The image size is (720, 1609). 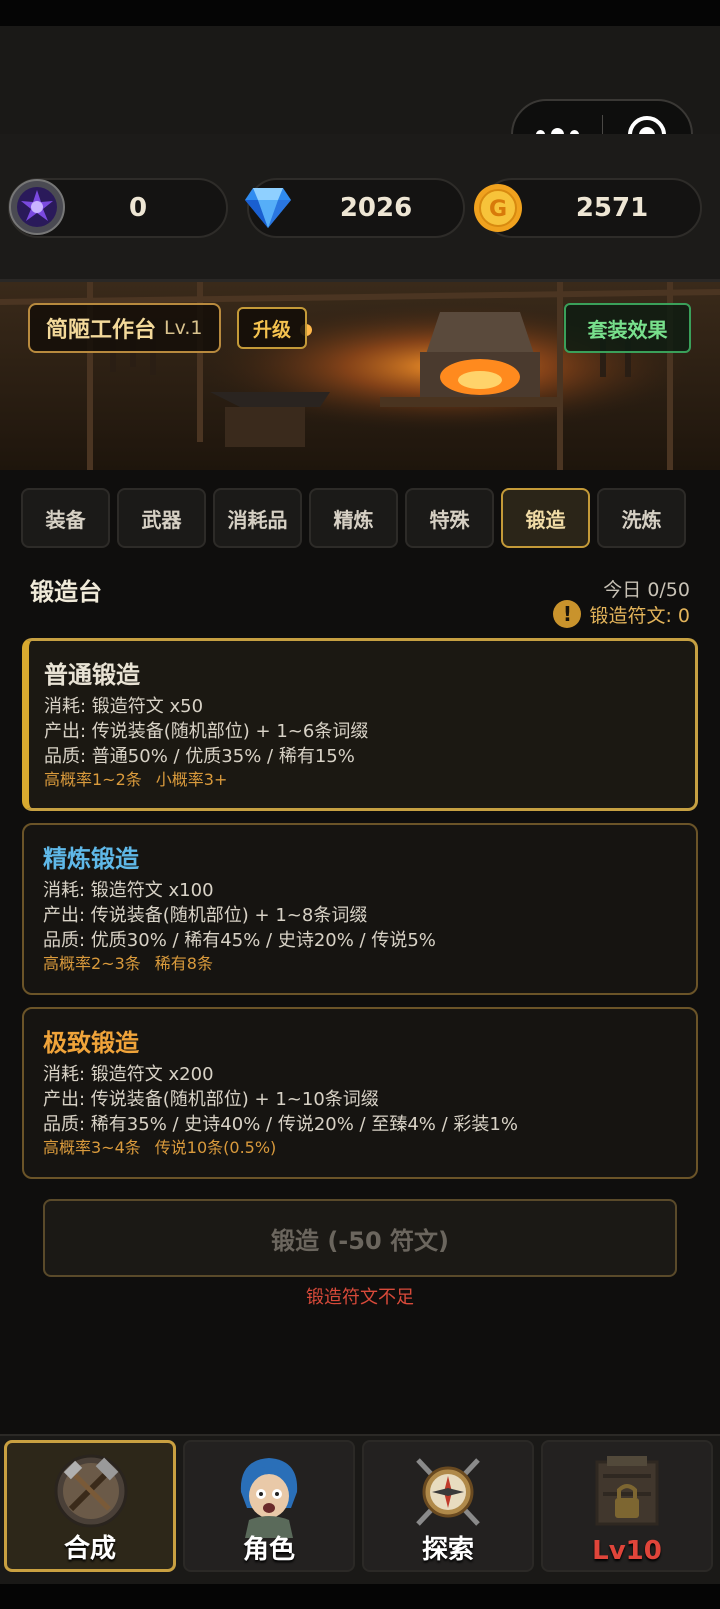 What do you see at coordinates (205, 915) in the screenshot?
I see `option-output: 产出: 传说装备(随机部位) + 1~8条词缀` at bounding box center [205, 915].